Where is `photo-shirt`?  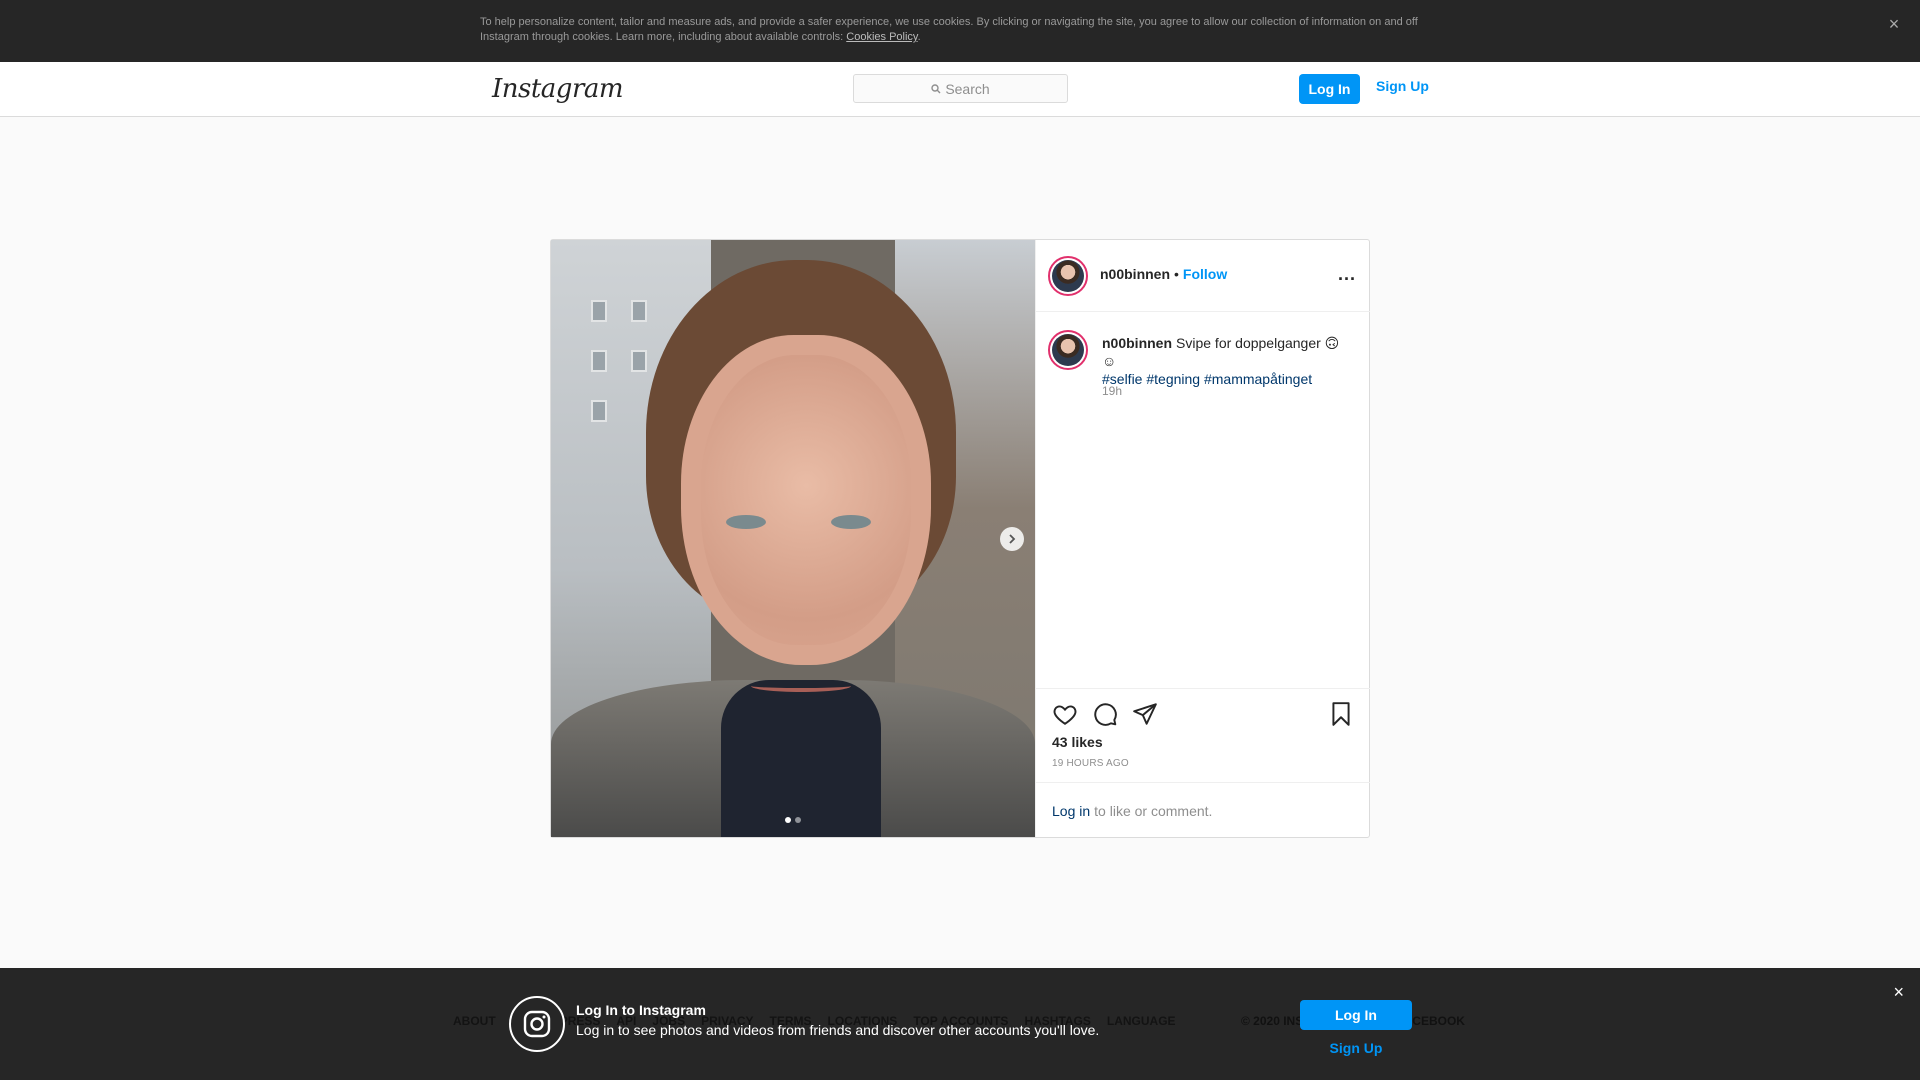
photo-shirt is located at coordinates (801, 758).